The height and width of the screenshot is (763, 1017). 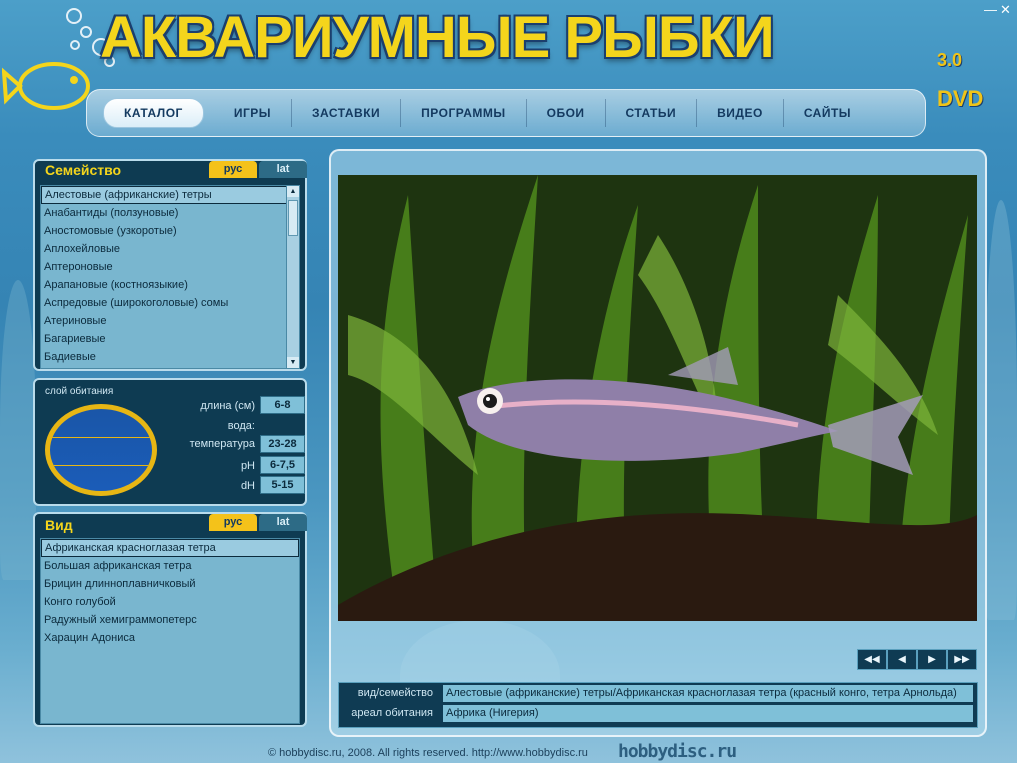 What do you see at coordinates (292, 277) in the screenshot?
I see `family-scrollbar: ▲ ▼` at bounding box center [292, 277].